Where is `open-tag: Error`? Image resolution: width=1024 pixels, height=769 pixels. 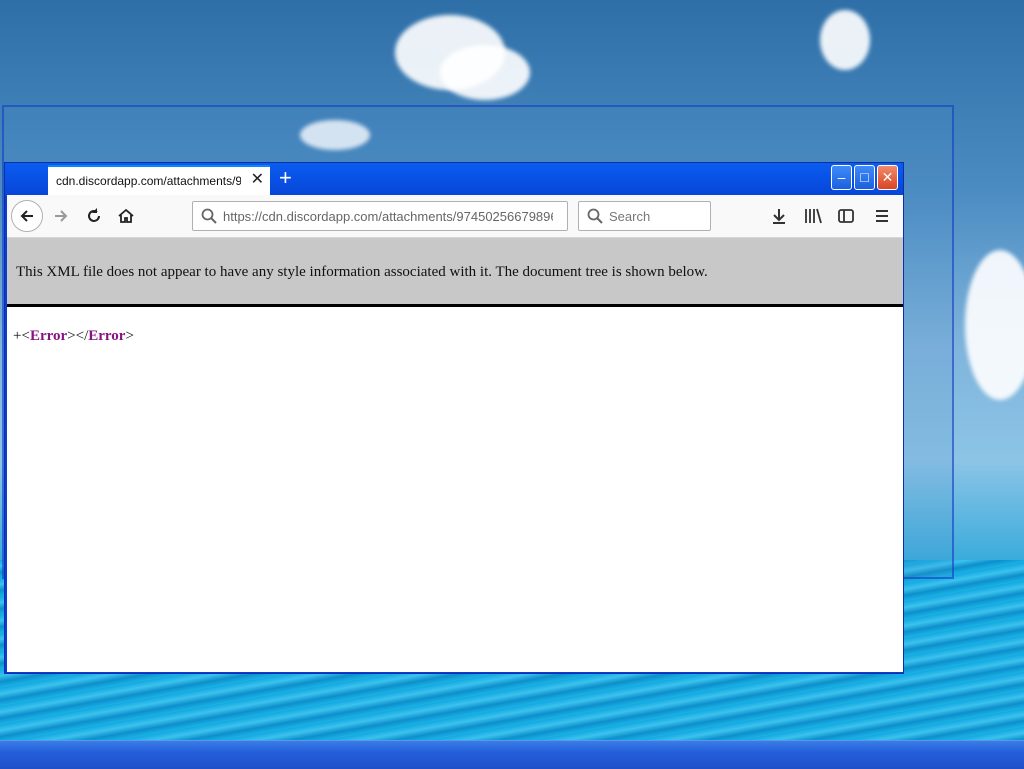
open-tag: Error is located at coordinates (48, 336).